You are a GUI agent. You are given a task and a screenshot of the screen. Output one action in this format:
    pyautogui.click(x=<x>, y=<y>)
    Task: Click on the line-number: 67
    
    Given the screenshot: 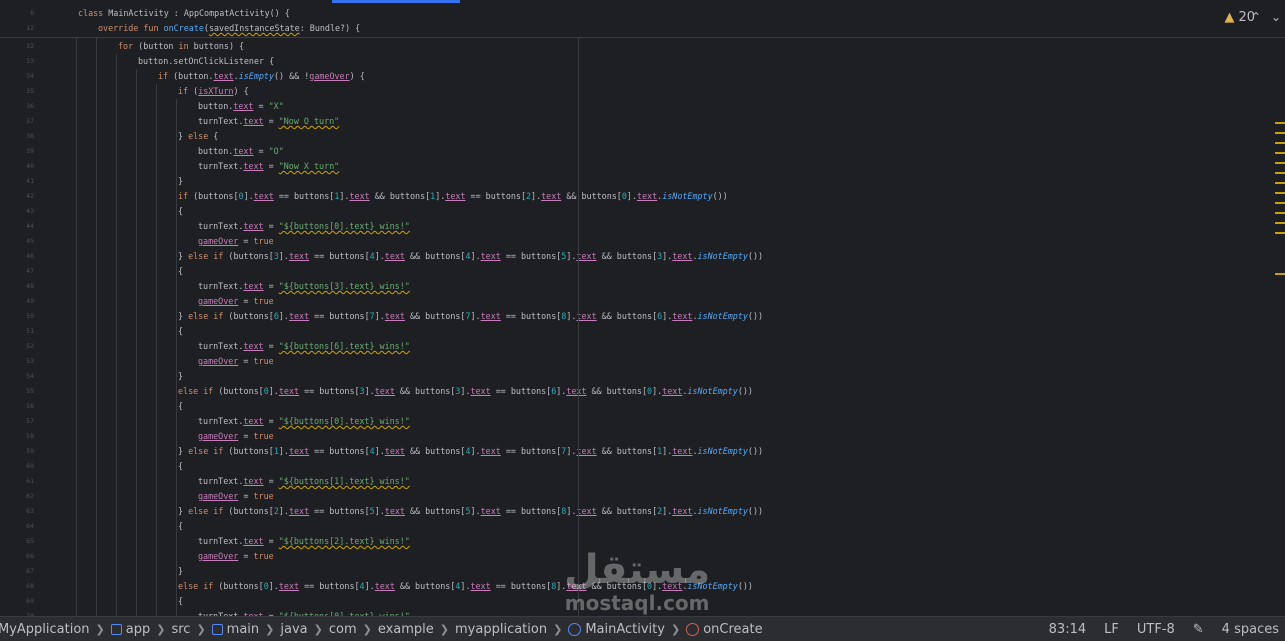 What is the action you would take?
    pyautogui.click(x=17, y=571)
    